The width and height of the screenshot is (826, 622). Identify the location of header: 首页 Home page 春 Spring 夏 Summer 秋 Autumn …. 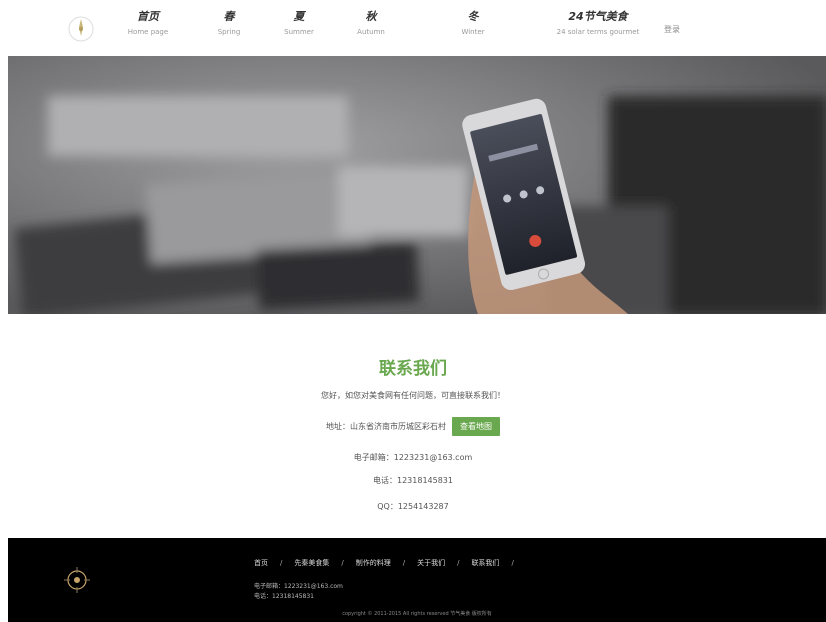
(413, 28).